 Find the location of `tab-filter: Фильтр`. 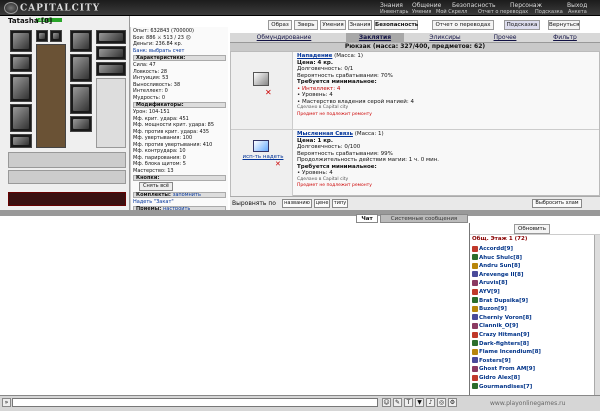

tab-filter: Фильтр is located at coordinates (565, 38).